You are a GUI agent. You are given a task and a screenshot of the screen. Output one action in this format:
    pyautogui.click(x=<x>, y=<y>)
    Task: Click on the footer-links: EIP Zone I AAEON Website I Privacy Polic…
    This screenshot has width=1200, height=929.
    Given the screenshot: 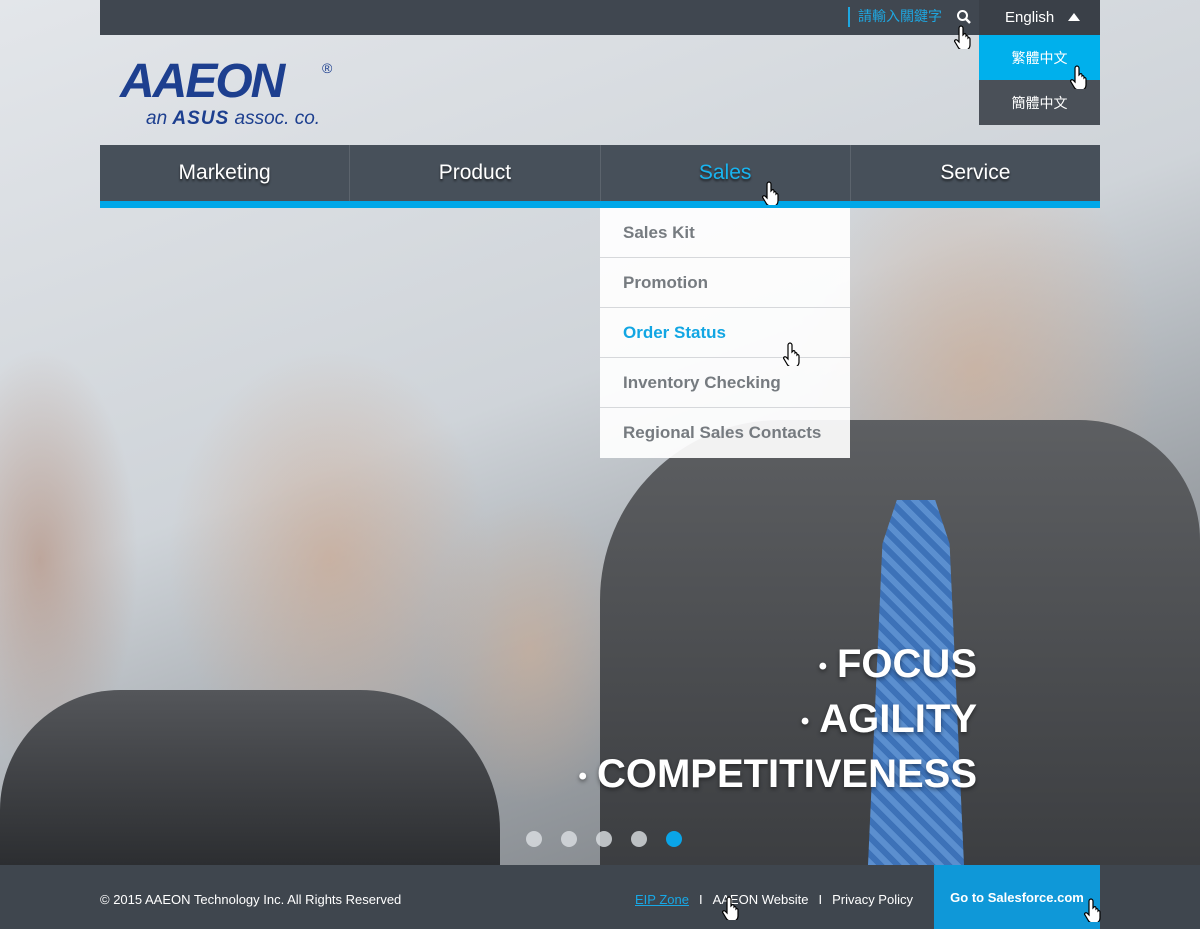 What is the action you would take?
    pyautogui.click(x=774, y=899)
    